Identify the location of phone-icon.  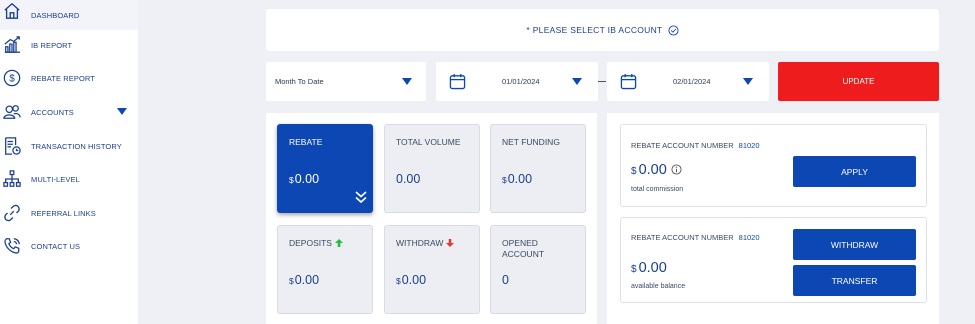
(12, 246).